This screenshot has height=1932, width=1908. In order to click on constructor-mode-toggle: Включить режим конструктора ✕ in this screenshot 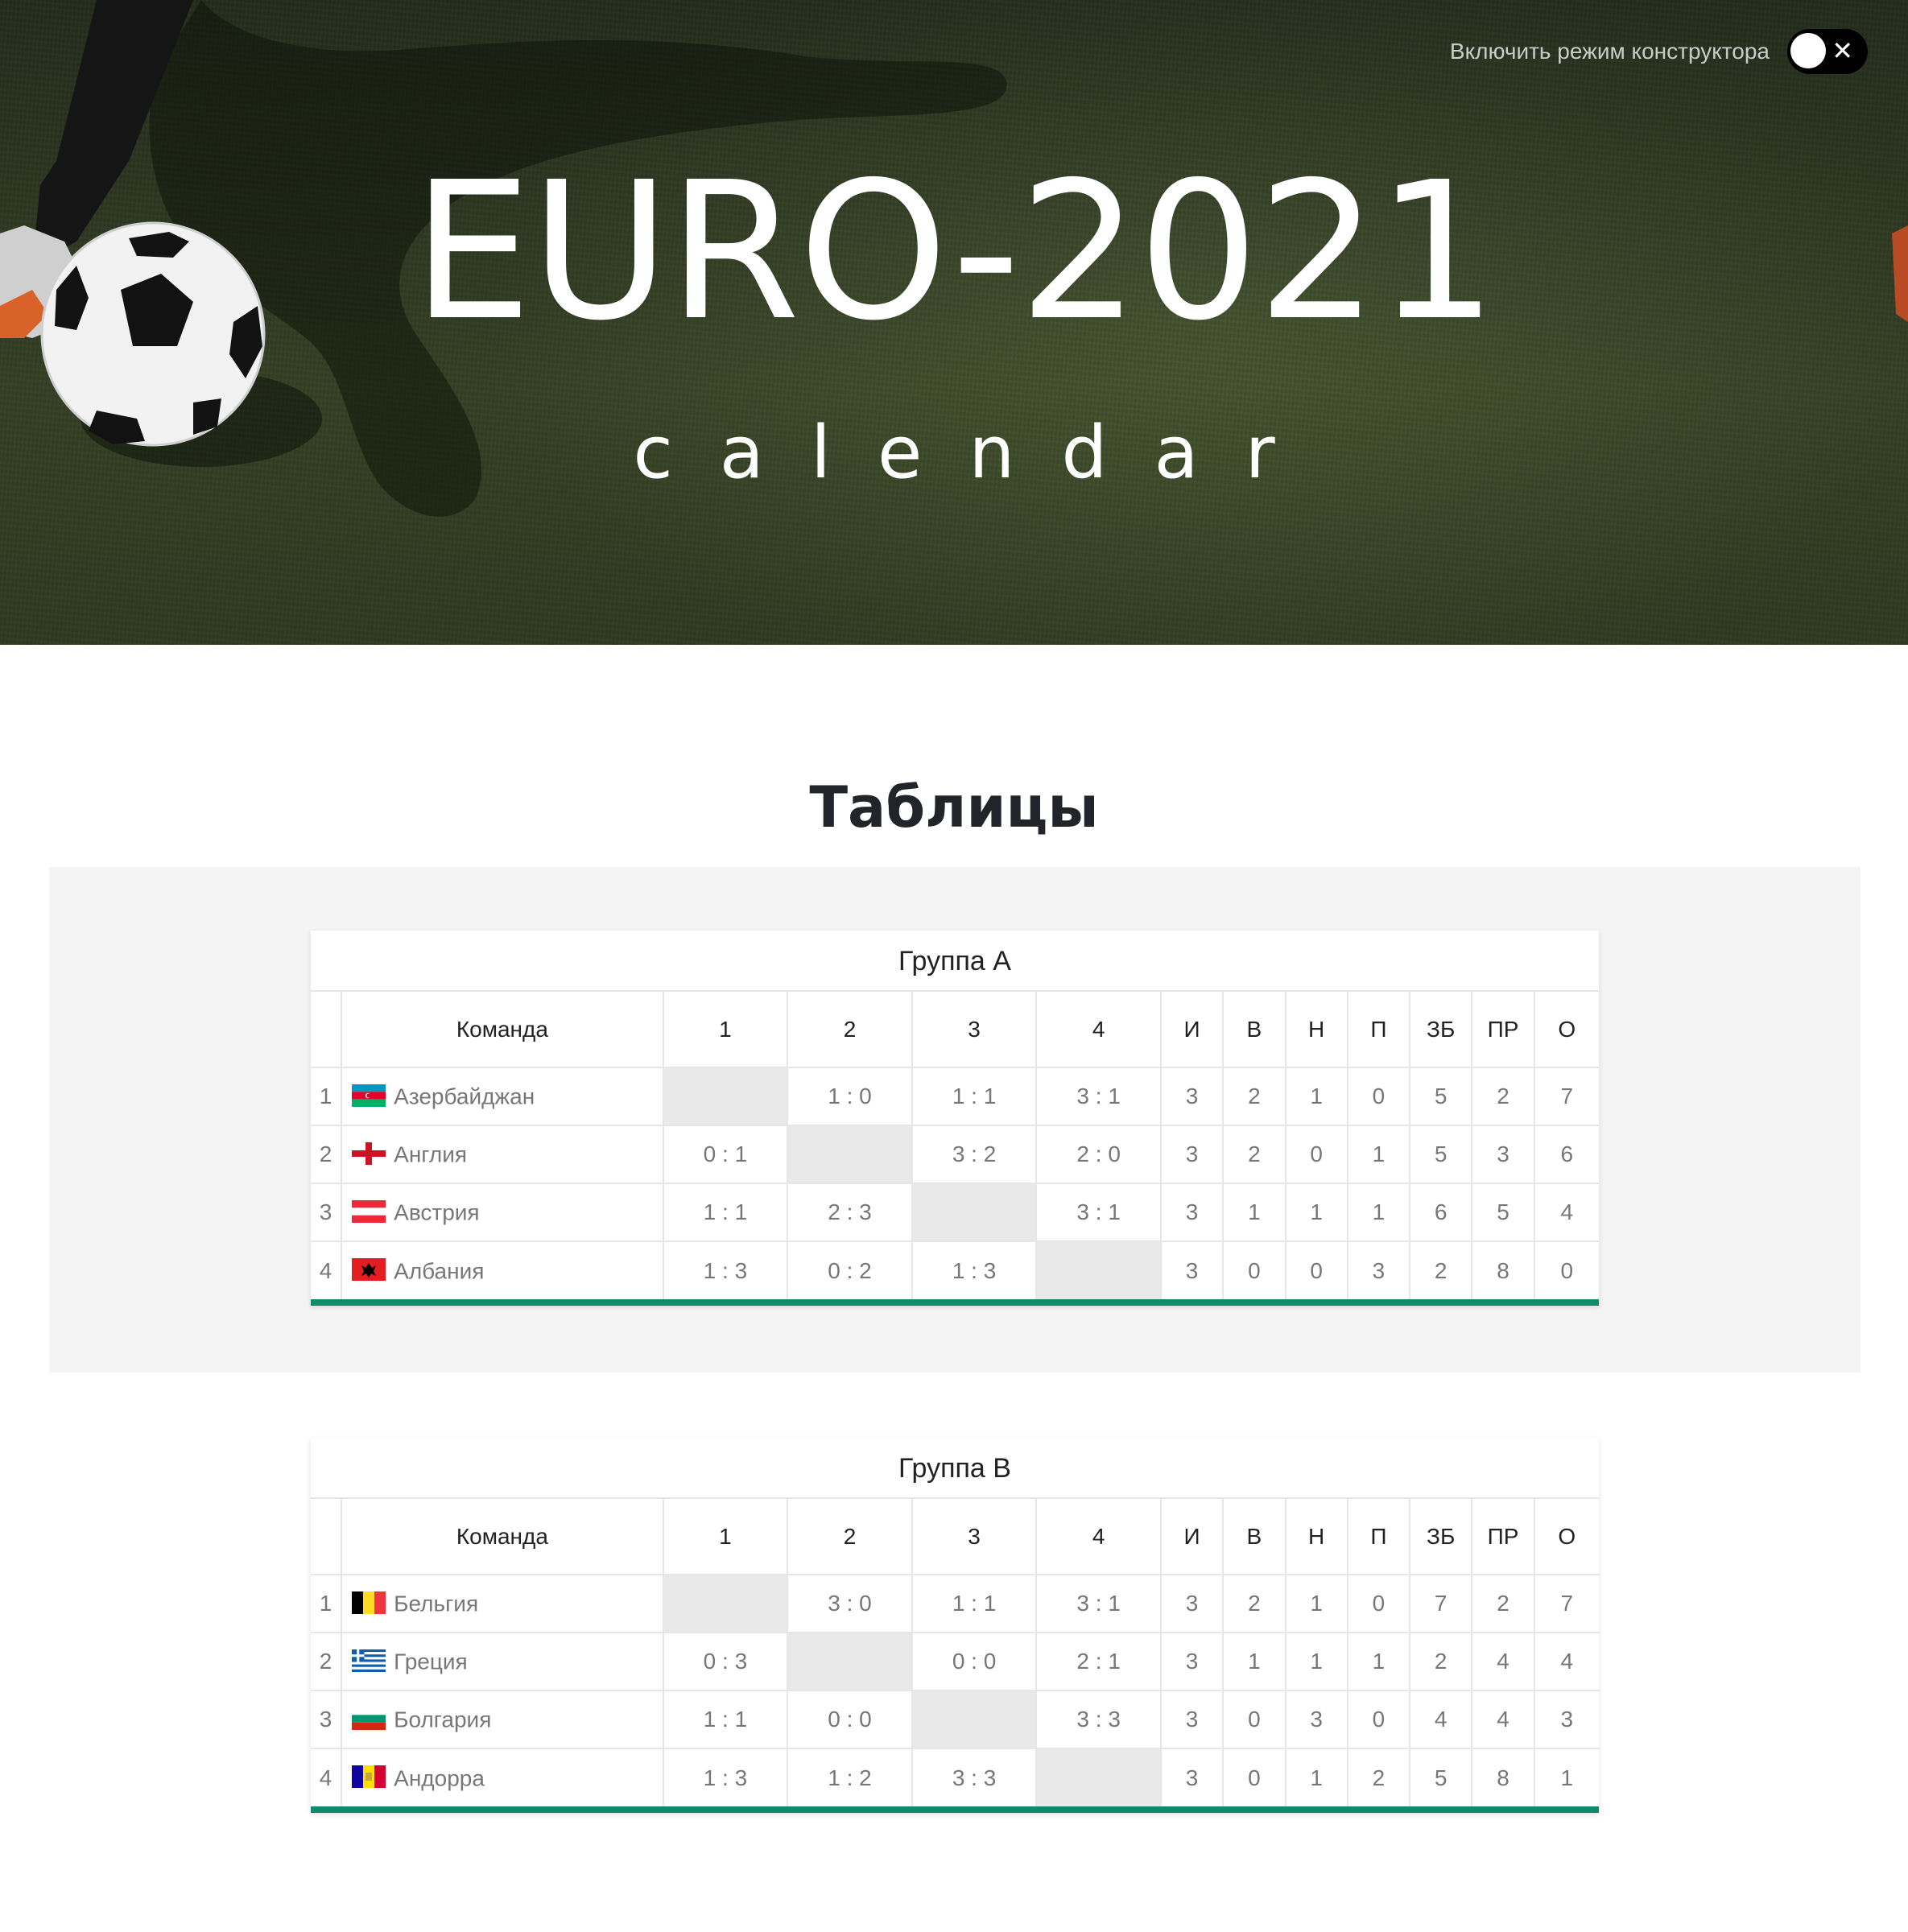, I will do `click(1659, 51)`.